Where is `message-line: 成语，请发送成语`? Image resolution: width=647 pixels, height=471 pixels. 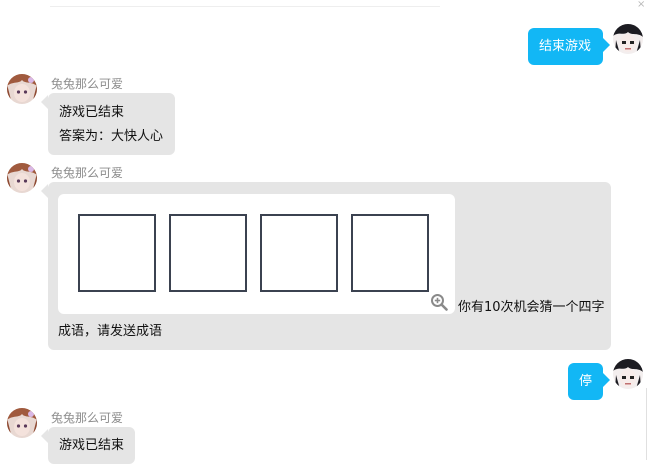 message-line: 成语，请发送成语 is located at coordinates (110, 331).